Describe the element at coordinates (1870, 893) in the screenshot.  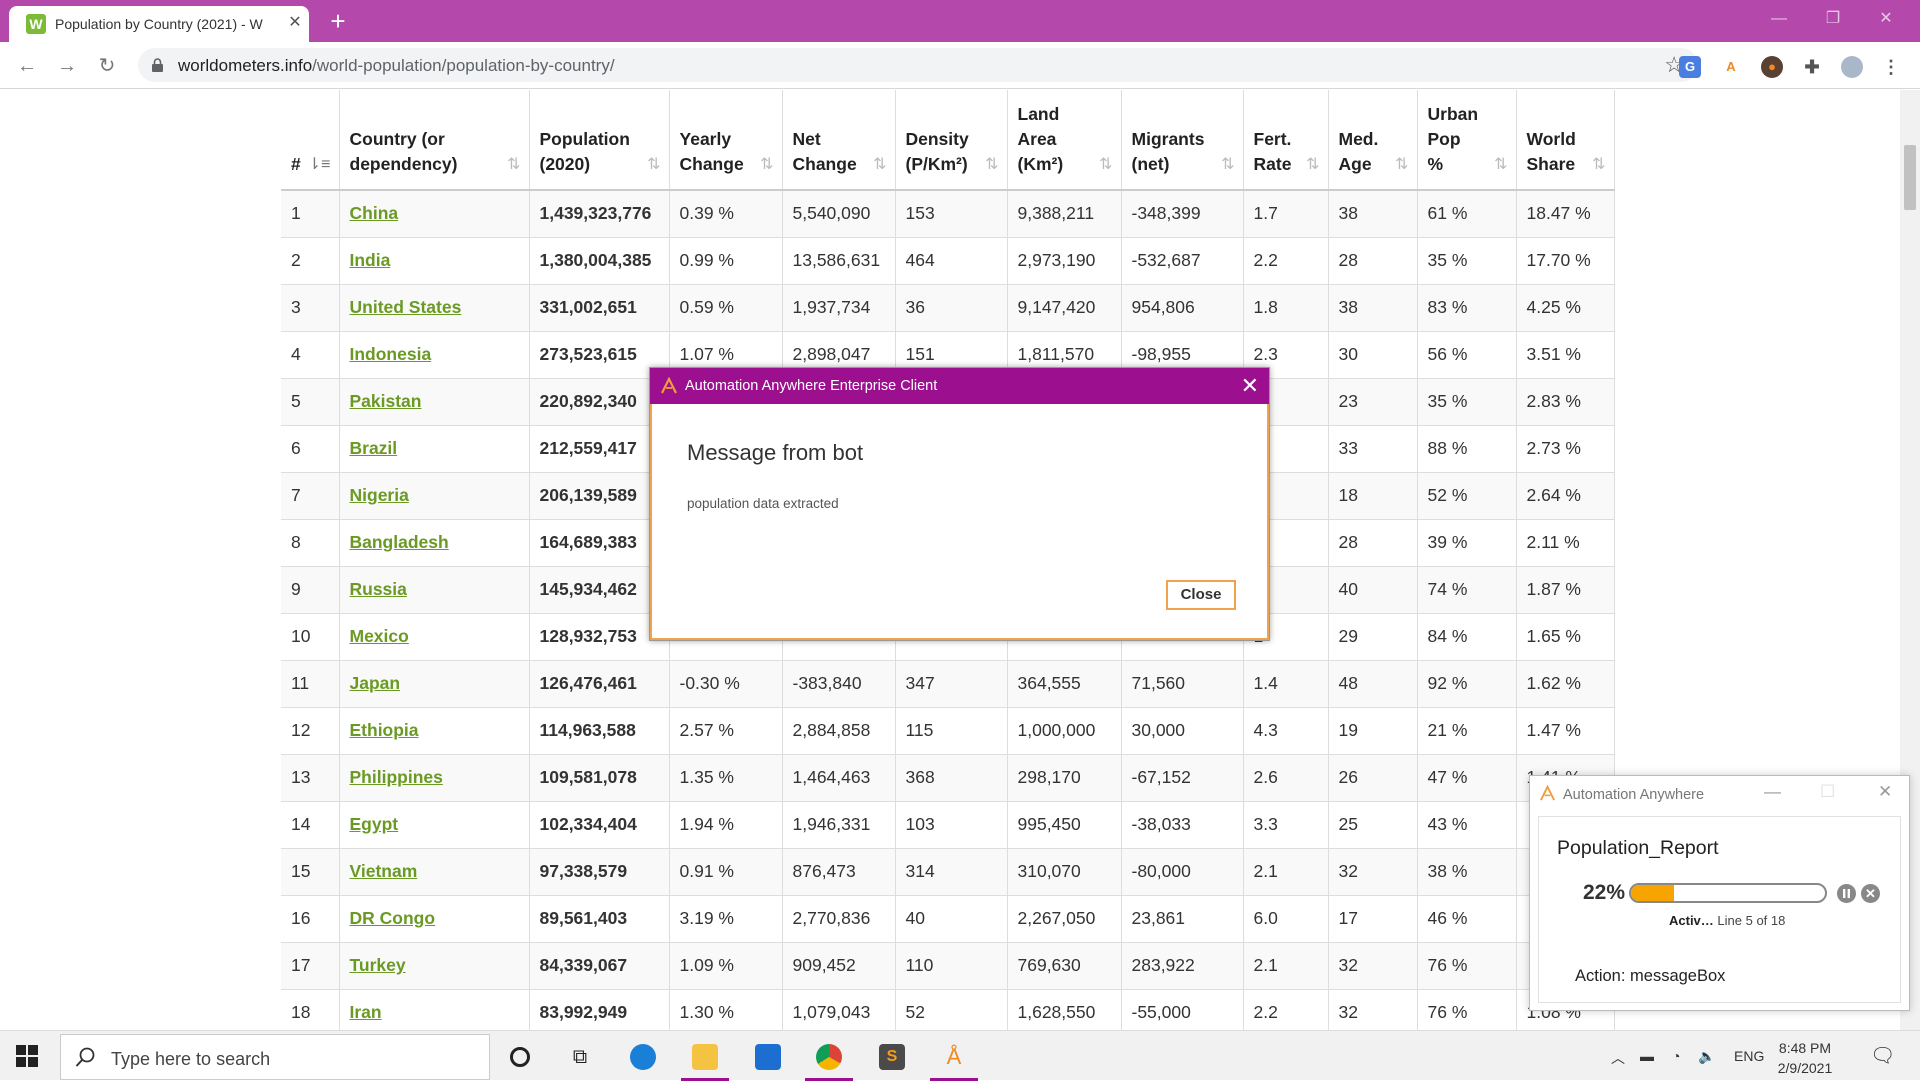
I see `stop-icon: ✕` at that location.